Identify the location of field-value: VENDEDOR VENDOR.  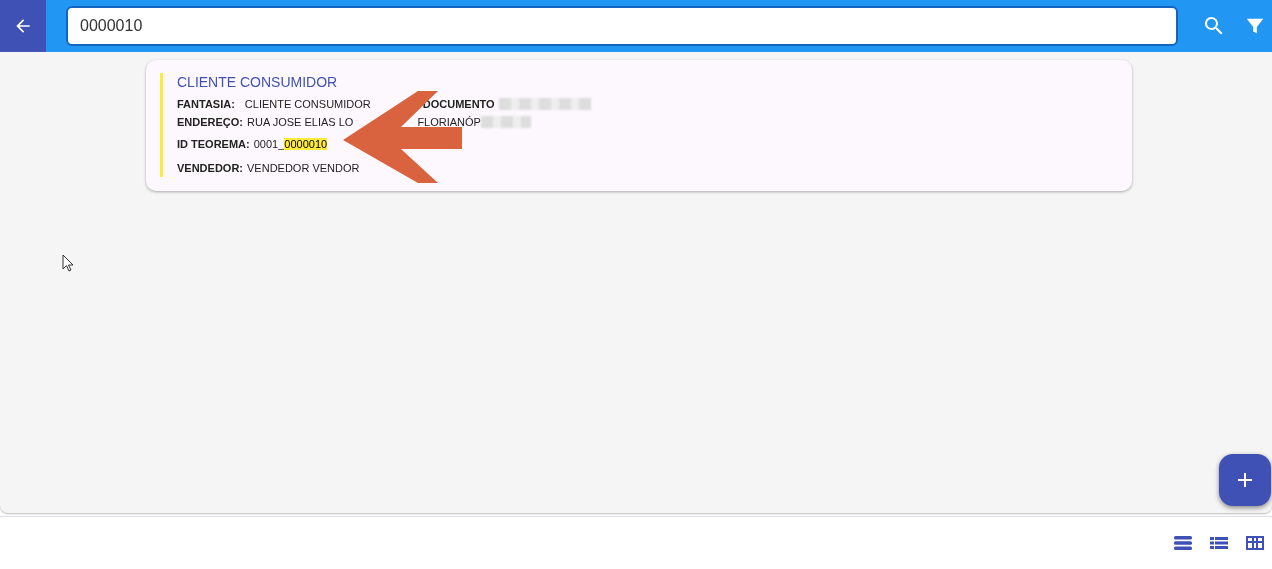
(303, 168).